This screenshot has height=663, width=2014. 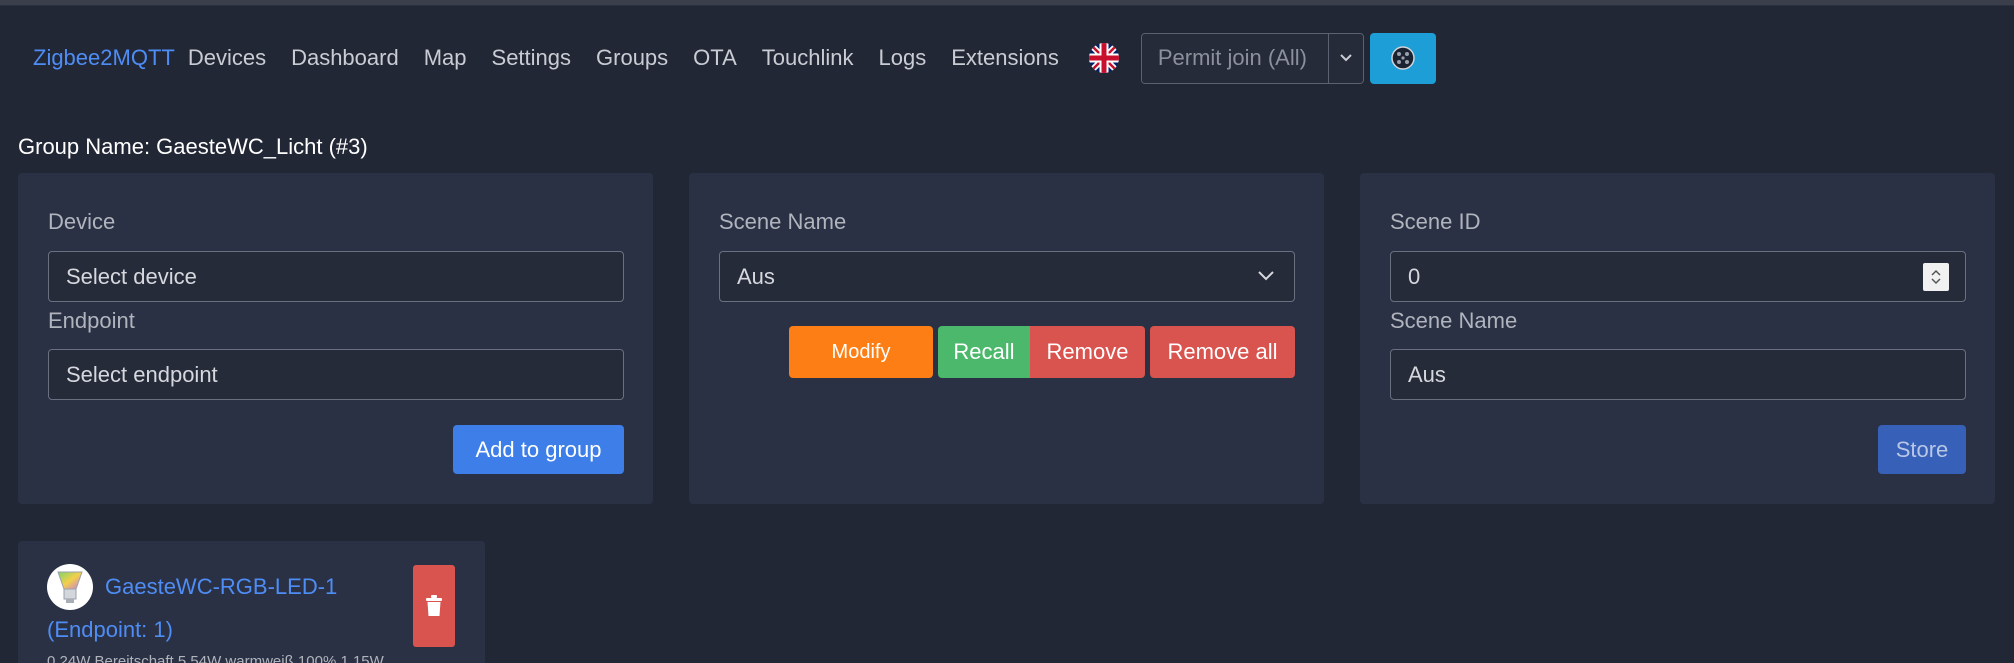 I want to click on number-spinner, so click(x=1936, y=277).